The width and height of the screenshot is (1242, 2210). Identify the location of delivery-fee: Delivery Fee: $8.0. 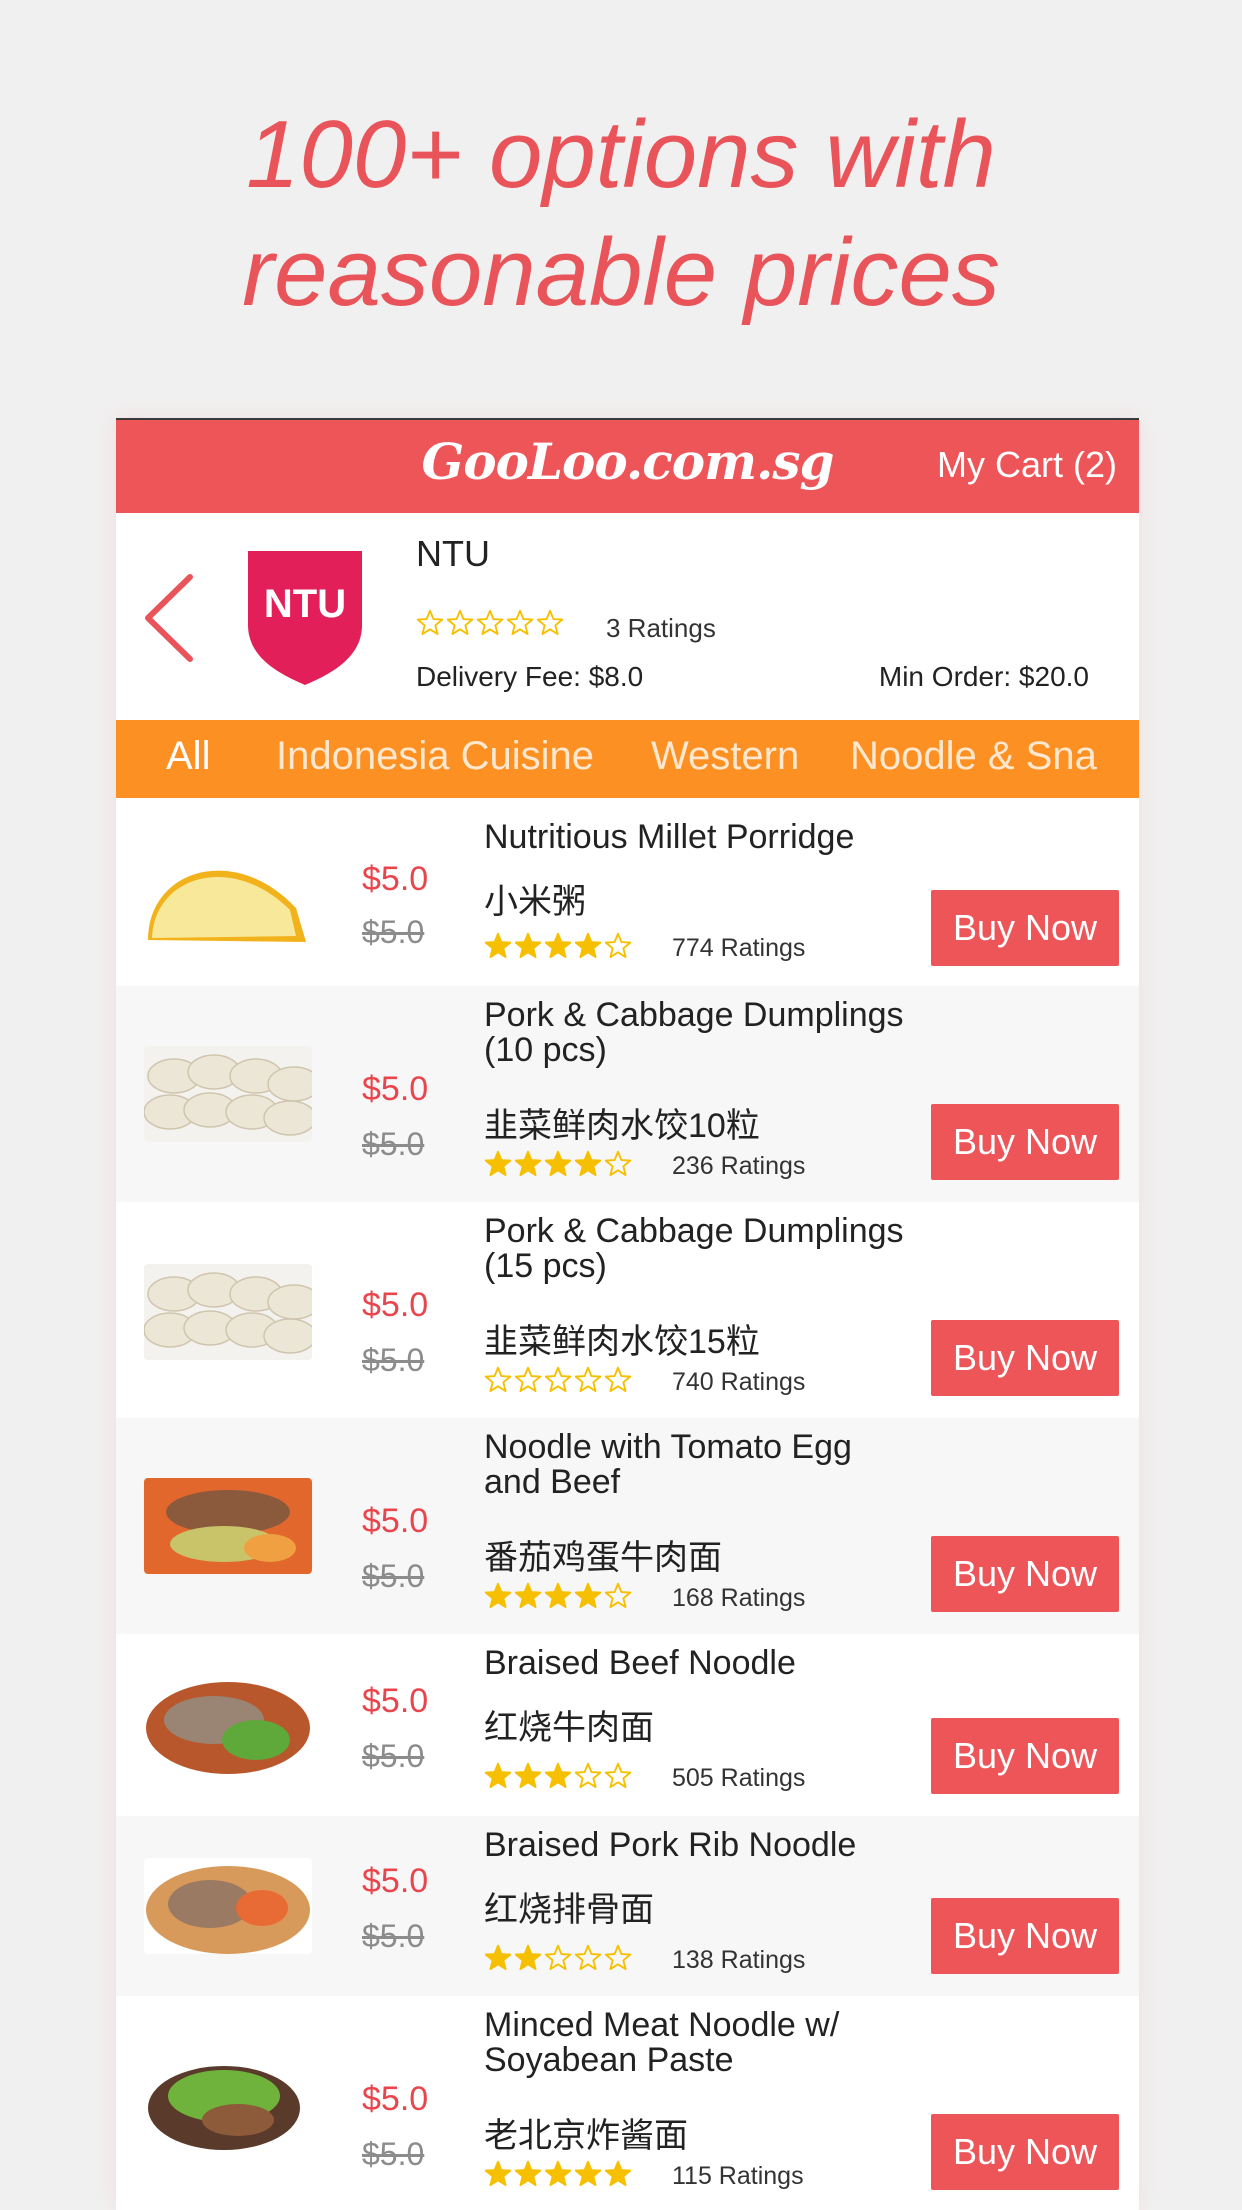
(530, 676).